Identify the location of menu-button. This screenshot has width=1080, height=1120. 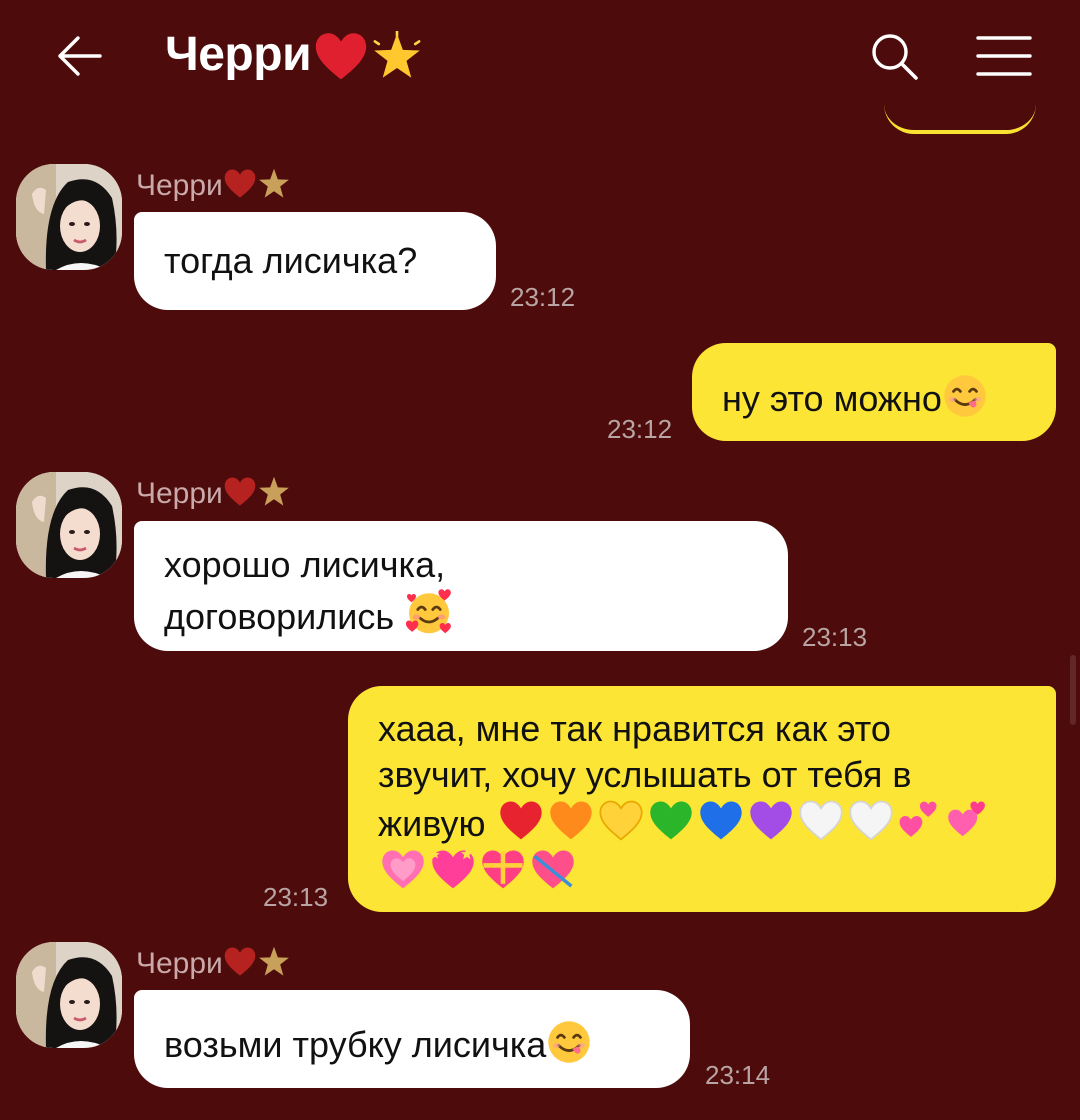
(1004, 56).